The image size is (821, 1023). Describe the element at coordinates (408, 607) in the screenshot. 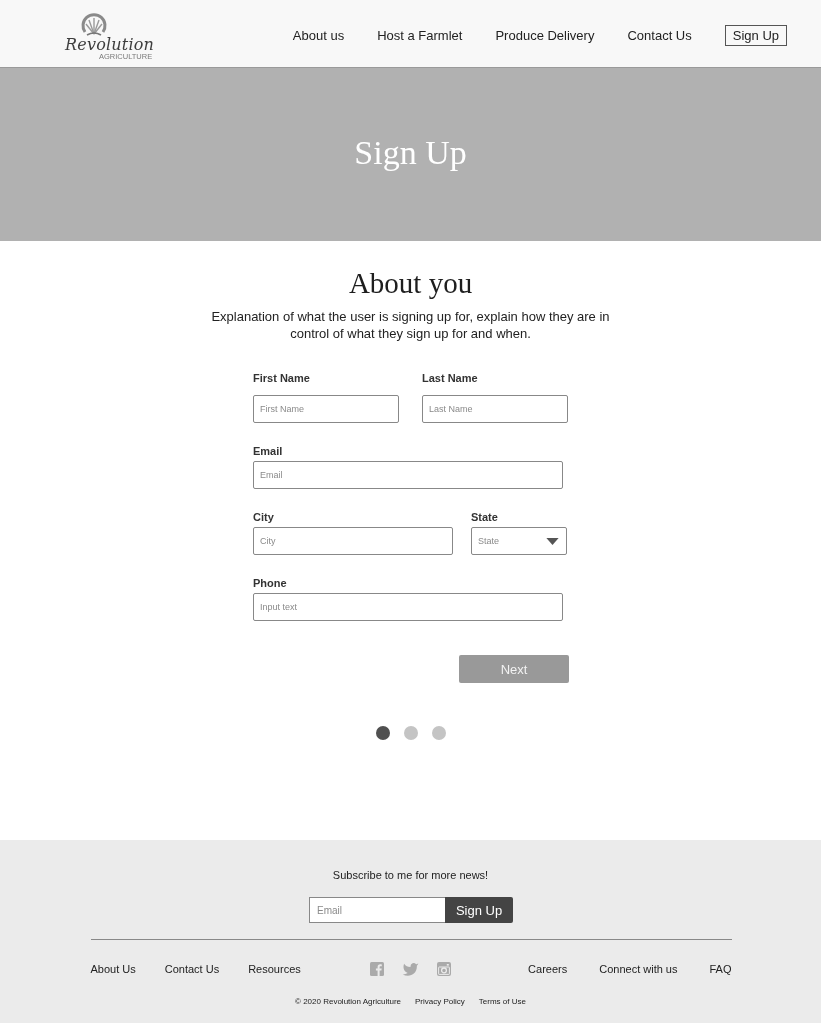

I see `text-input-field: Input text` at that location.